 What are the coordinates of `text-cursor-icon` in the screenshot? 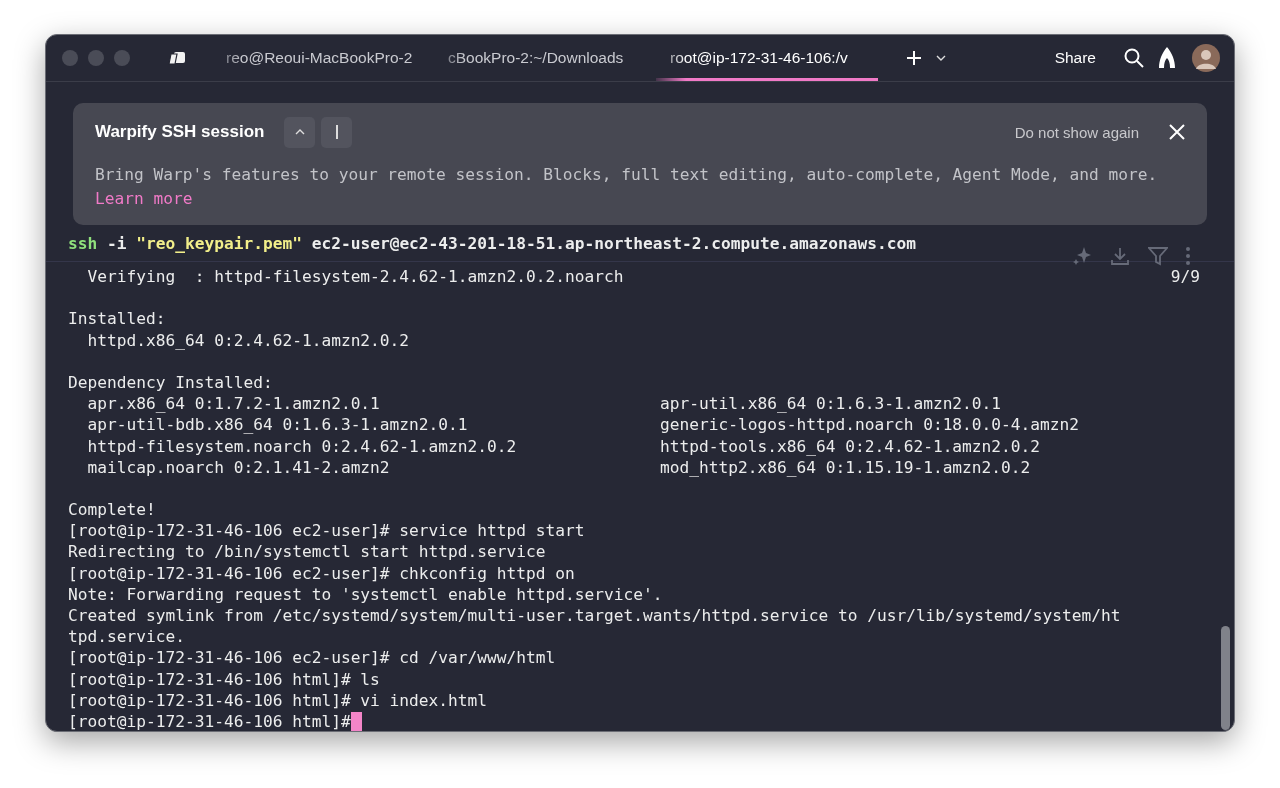 It's located at (336, 132).